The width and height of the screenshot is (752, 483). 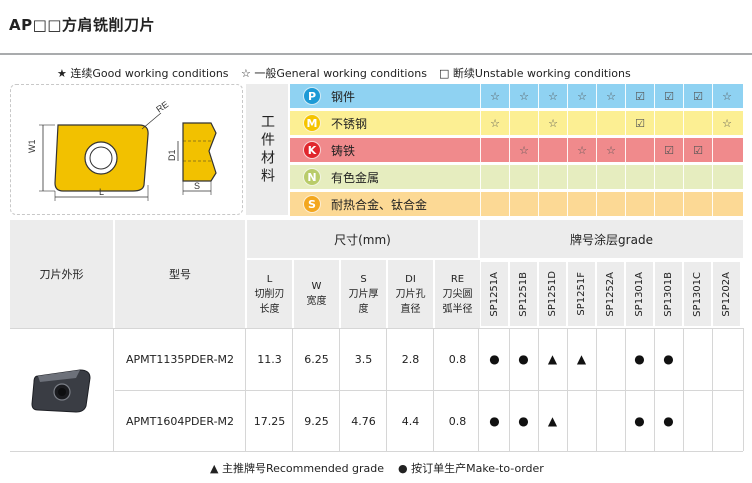 I want to click on label-l: L, so click(x=101, y=192).